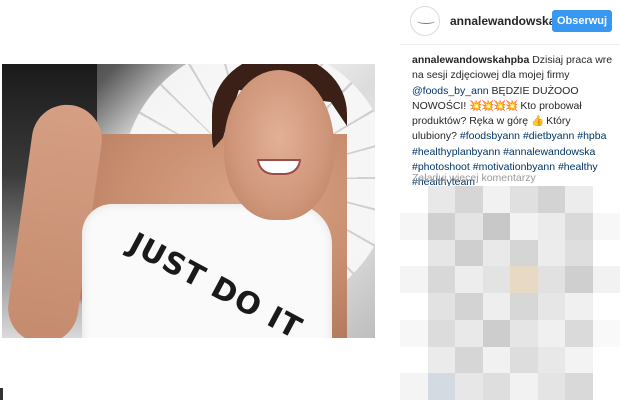 This screenshot has width=620, height=400. I want to click on caption-author-link: annalewandowskahpba, so click(470, 60).